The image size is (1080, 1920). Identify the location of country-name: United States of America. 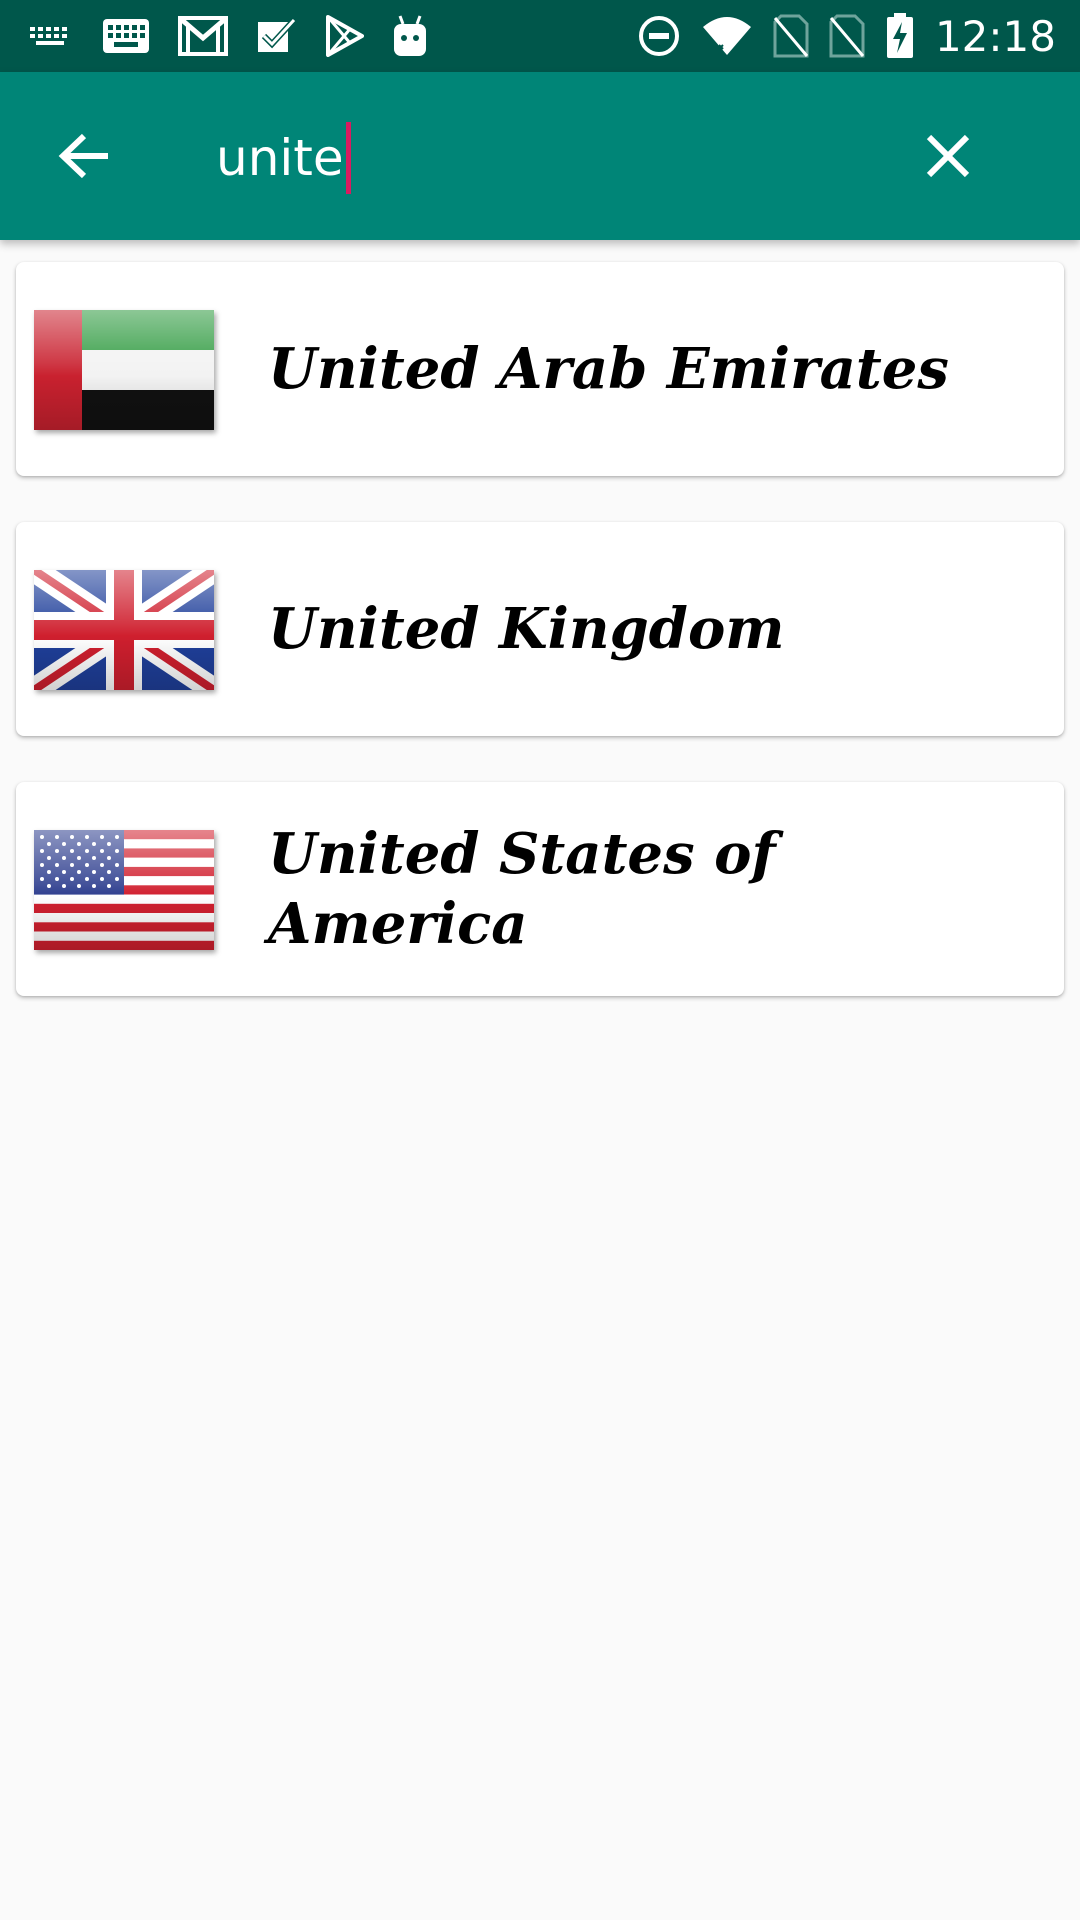
(522, 889).